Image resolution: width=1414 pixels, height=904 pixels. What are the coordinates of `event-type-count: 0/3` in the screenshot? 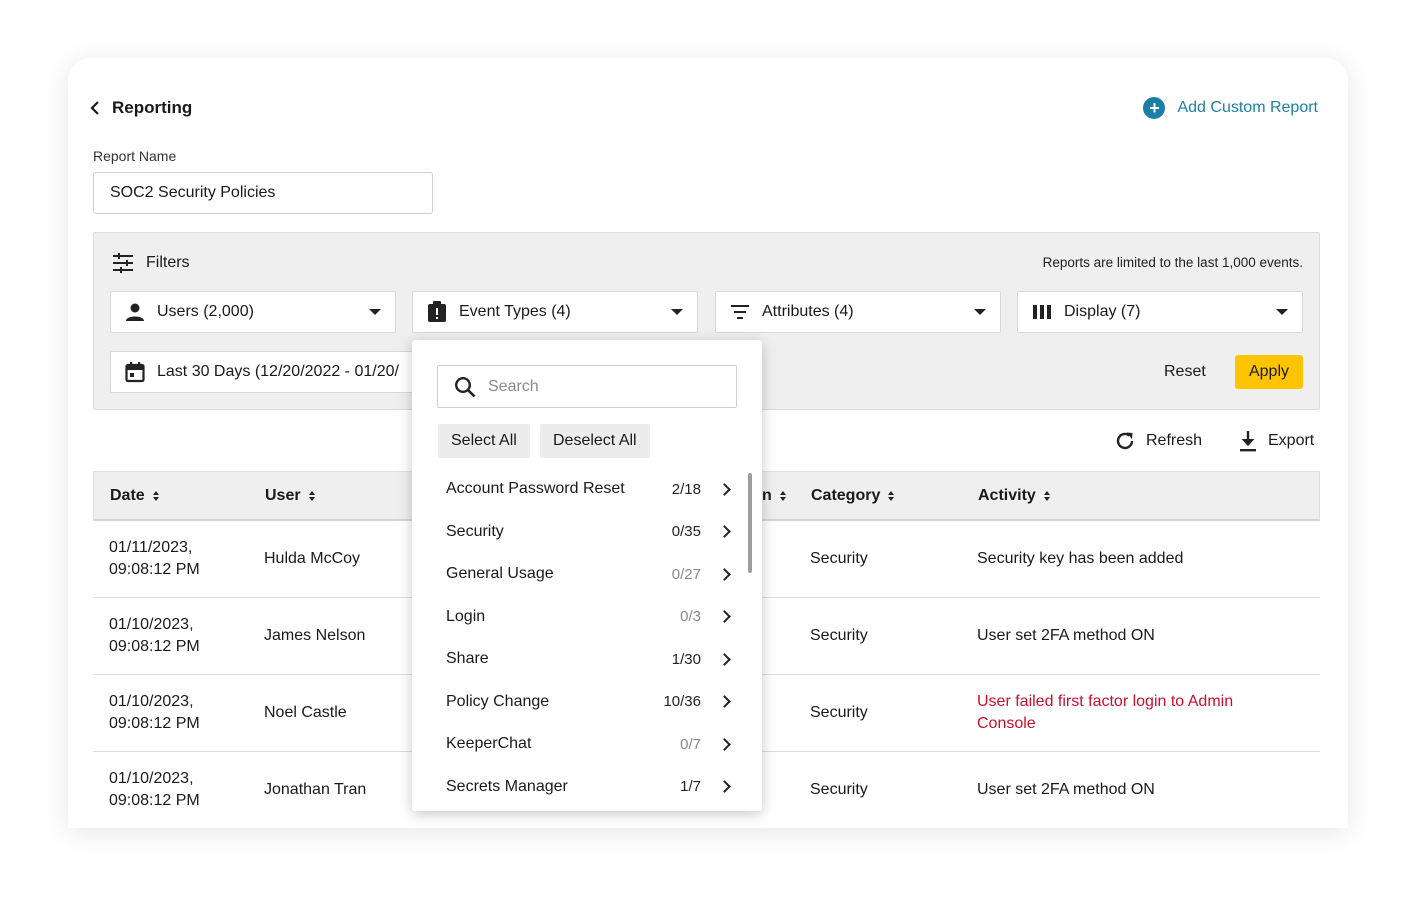 It's located at (690, 617).